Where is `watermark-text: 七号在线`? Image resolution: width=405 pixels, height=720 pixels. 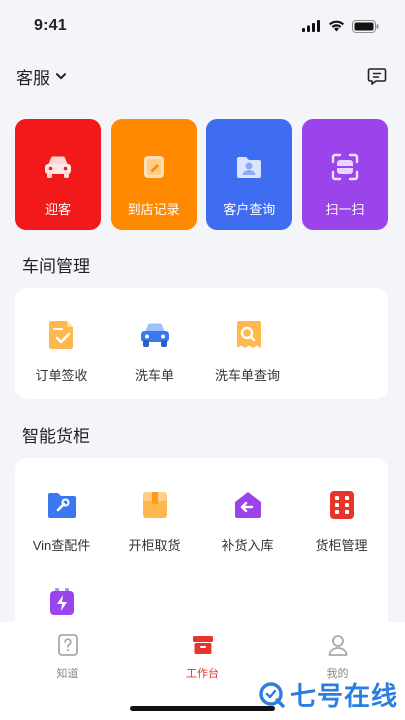
watermark-text: 七号在线 is located at coordinates (344, 696).